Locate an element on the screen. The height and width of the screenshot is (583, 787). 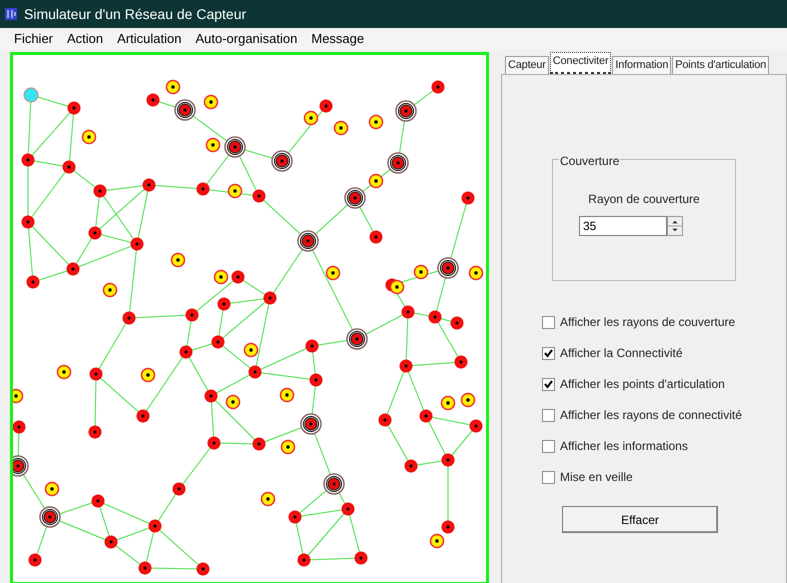
checkbox-label: Afficher la Connectivité is located at coordinates (621, 353).